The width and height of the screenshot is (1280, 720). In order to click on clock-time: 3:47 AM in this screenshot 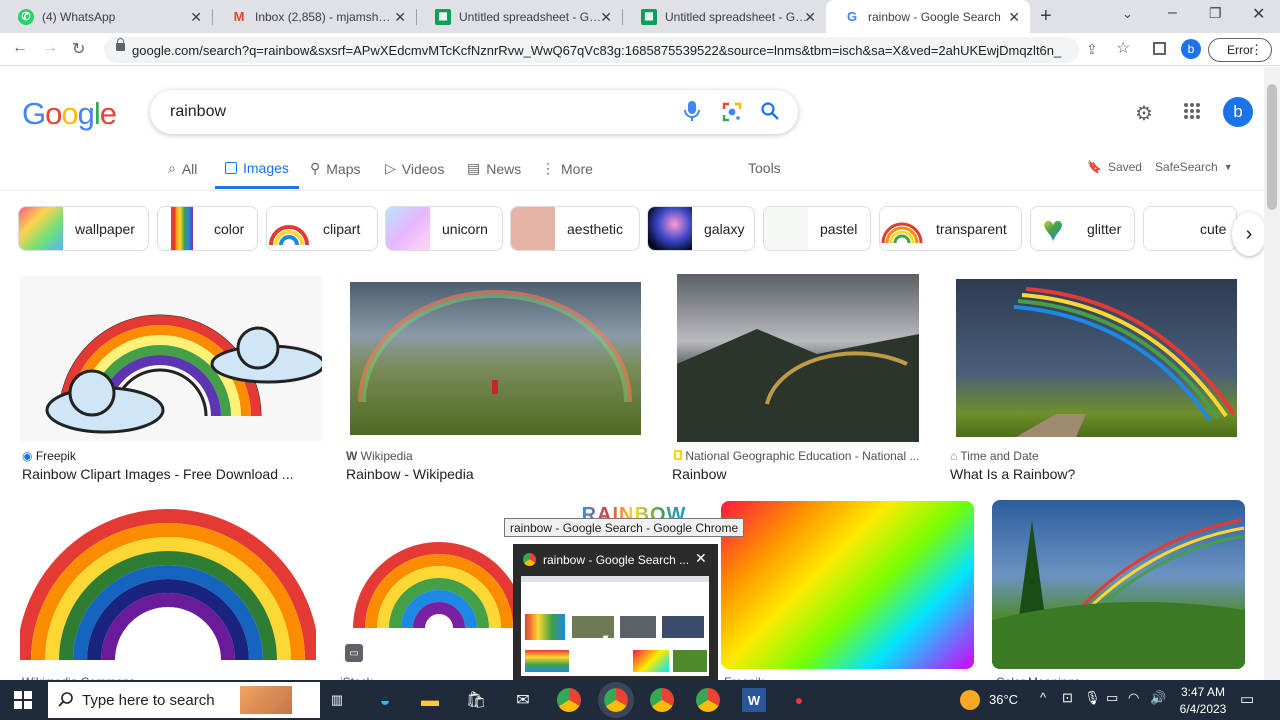, I will do `click(1203, 692)`.